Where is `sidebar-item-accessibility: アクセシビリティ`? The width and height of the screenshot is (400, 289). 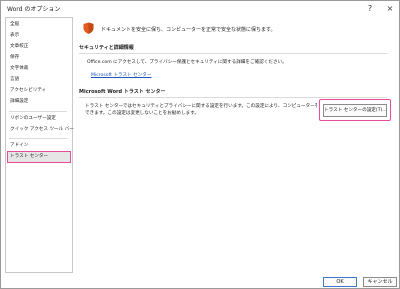
sidebar-item-accessibility: アクセシビリティ is located at coordinates (39, 91).